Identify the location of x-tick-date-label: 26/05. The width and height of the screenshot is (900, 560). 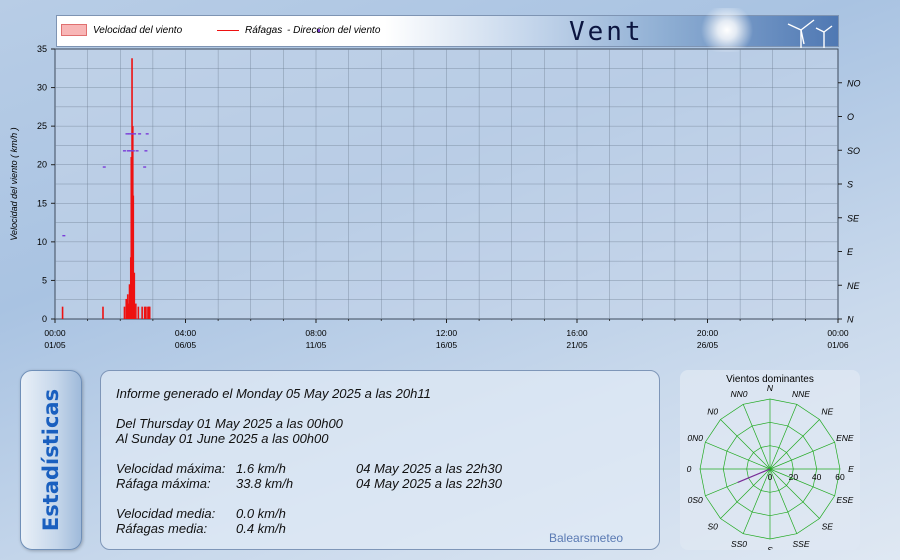
(708, 345).